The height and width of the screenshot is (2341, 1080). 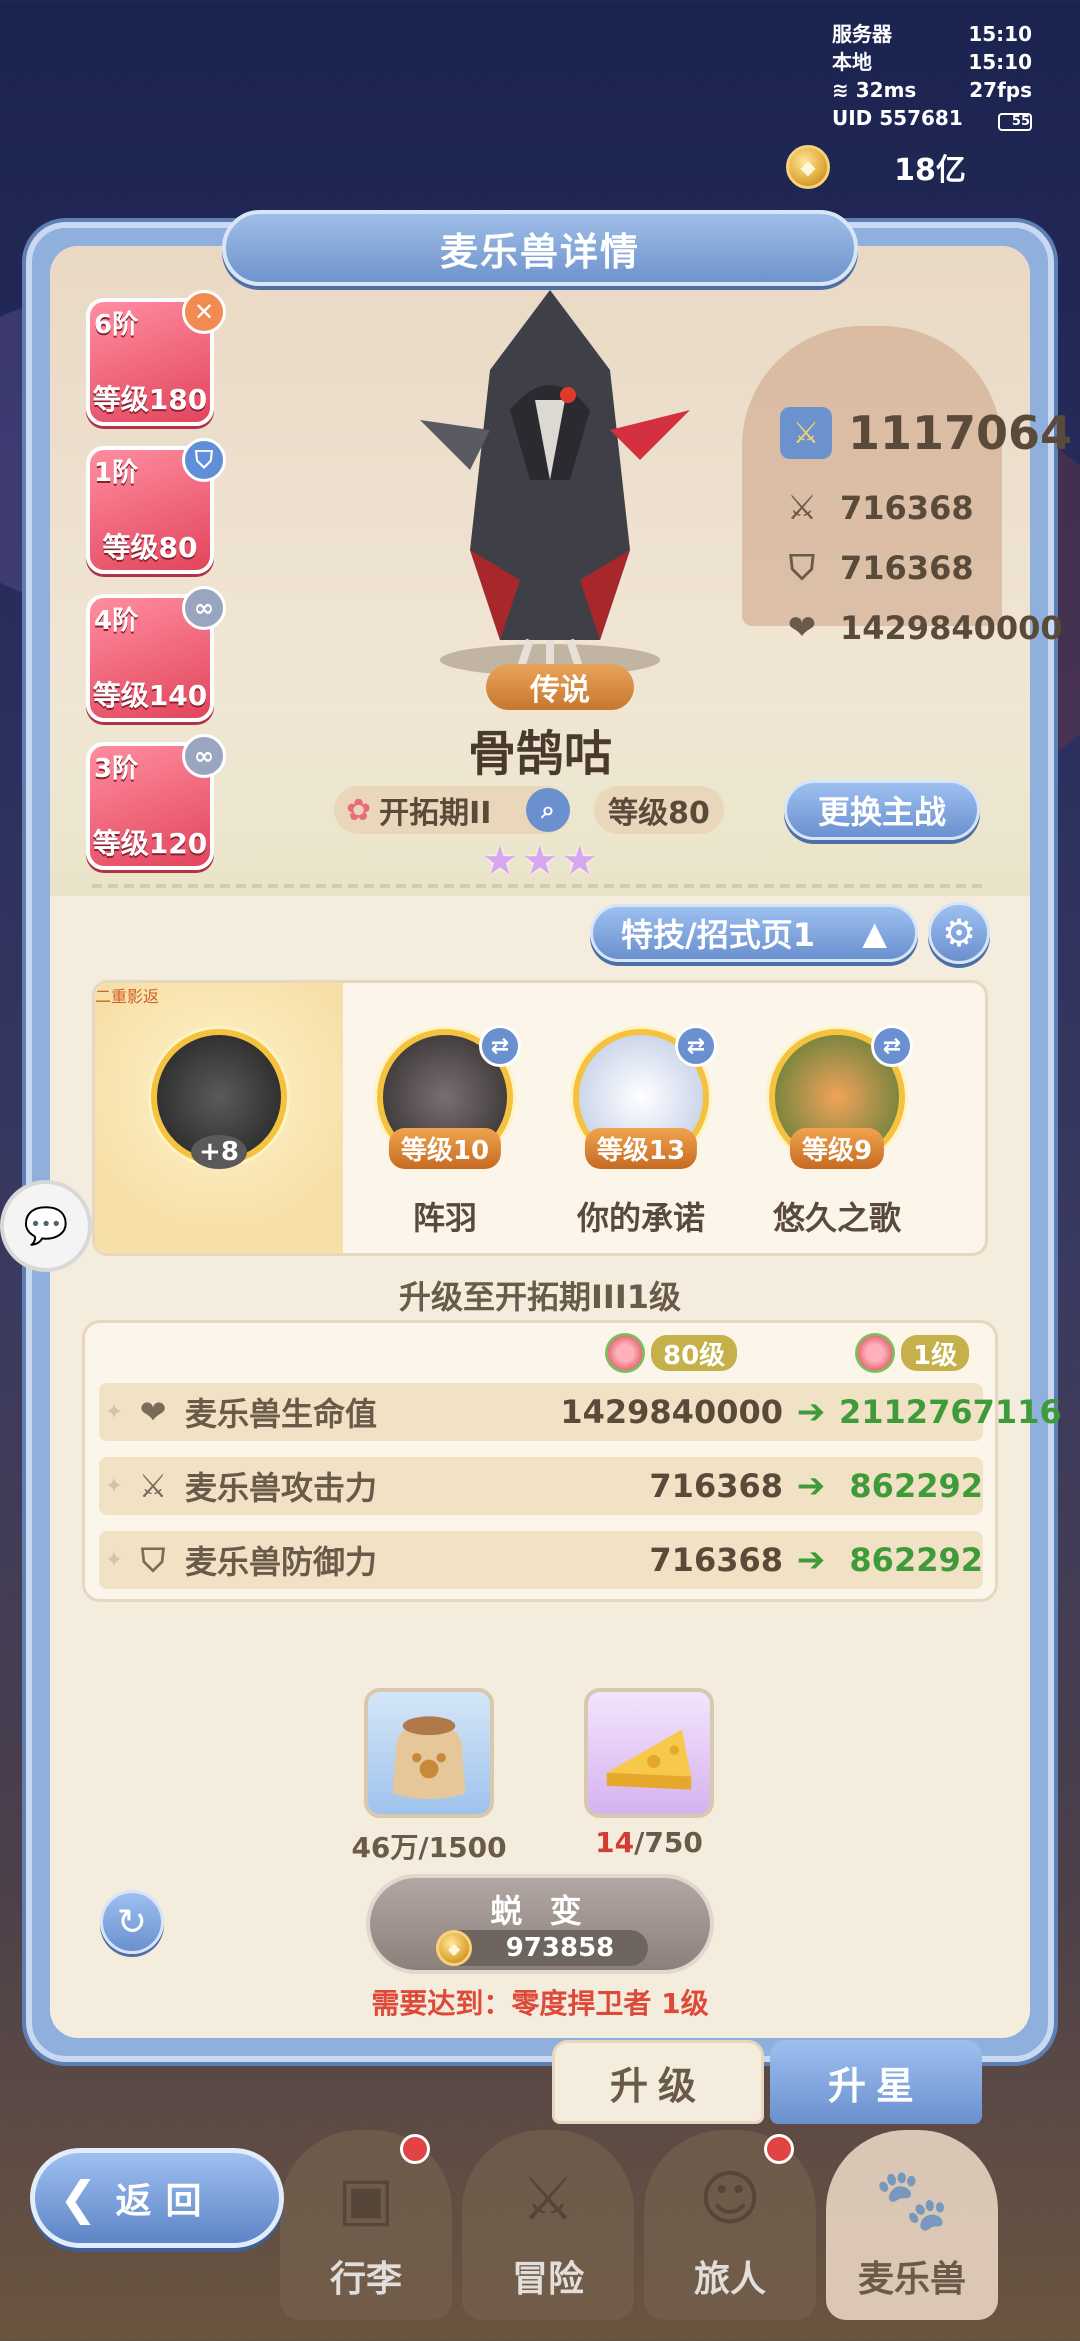 What do you see at coordinates (541, 1486) in the screenshot?
I see `compare-row-attack: ✦ ⚔ 麦乐兽攻击力 716368 ➔ 862292` at bounding box center [541, 1486].